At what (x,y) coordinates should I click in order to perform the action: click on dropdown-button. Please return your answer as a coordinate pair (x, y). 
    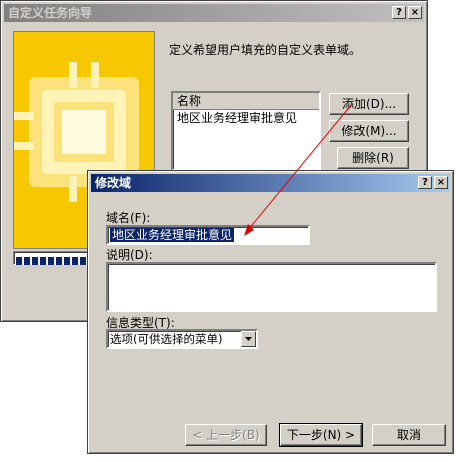
    Looking at the image, I should click on (248, 339).